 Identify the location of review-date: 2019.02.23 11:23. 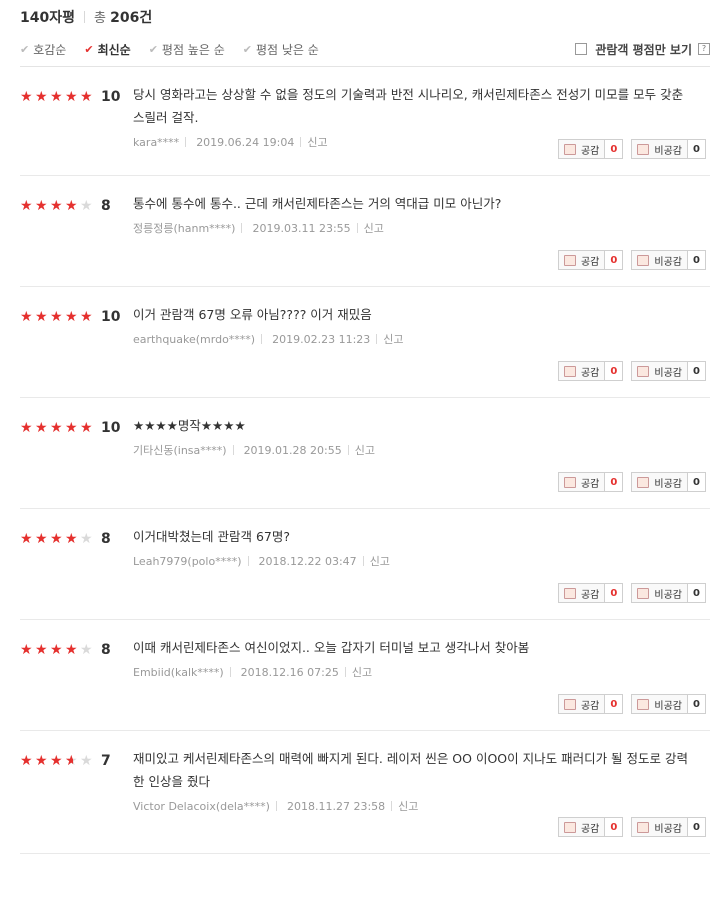
(321, 339).